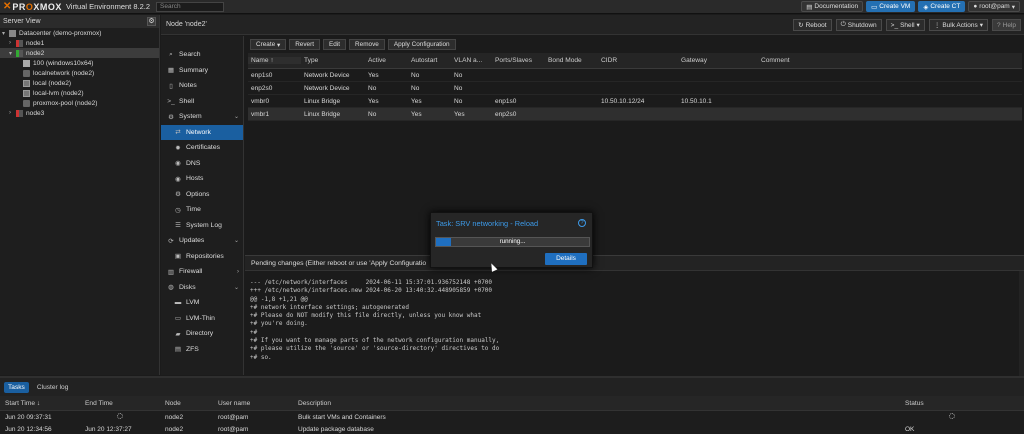  Describe the element at coordinates (202, 257) in the screenshot. I see `nav-repositories: ▣ Repositories` at that location.